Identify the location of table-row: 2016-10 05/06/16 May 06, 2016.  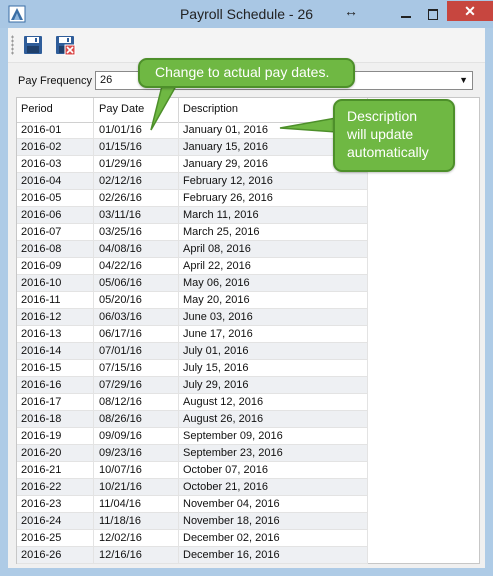
(192, 283).